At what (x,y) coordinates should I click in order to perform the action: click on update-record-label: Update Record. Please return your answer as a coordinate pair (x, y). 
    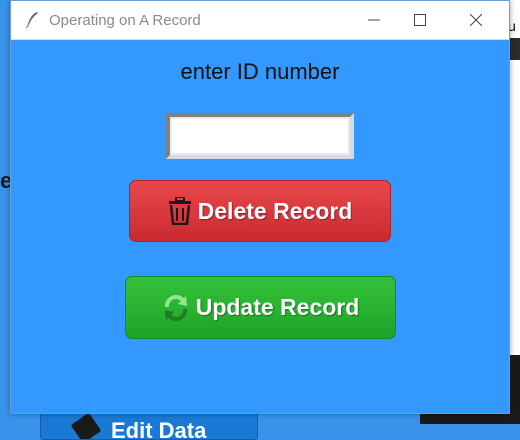
    Looking at the image, I should click on (277, 307).